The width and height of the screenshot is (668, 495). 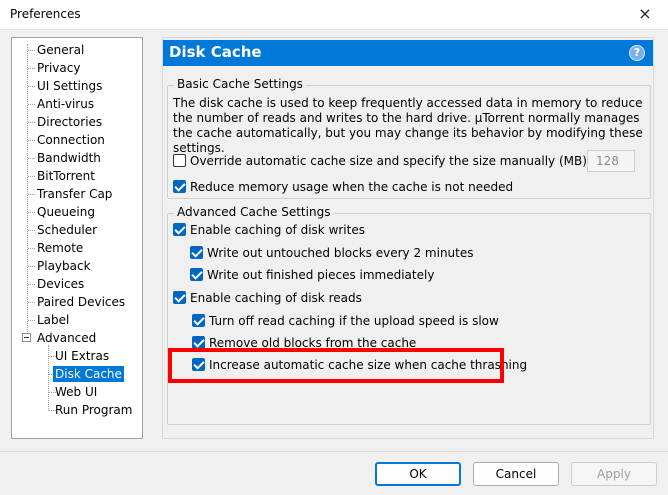 I want to click on enable-reads-checkbox, so click(x=179, y=297).